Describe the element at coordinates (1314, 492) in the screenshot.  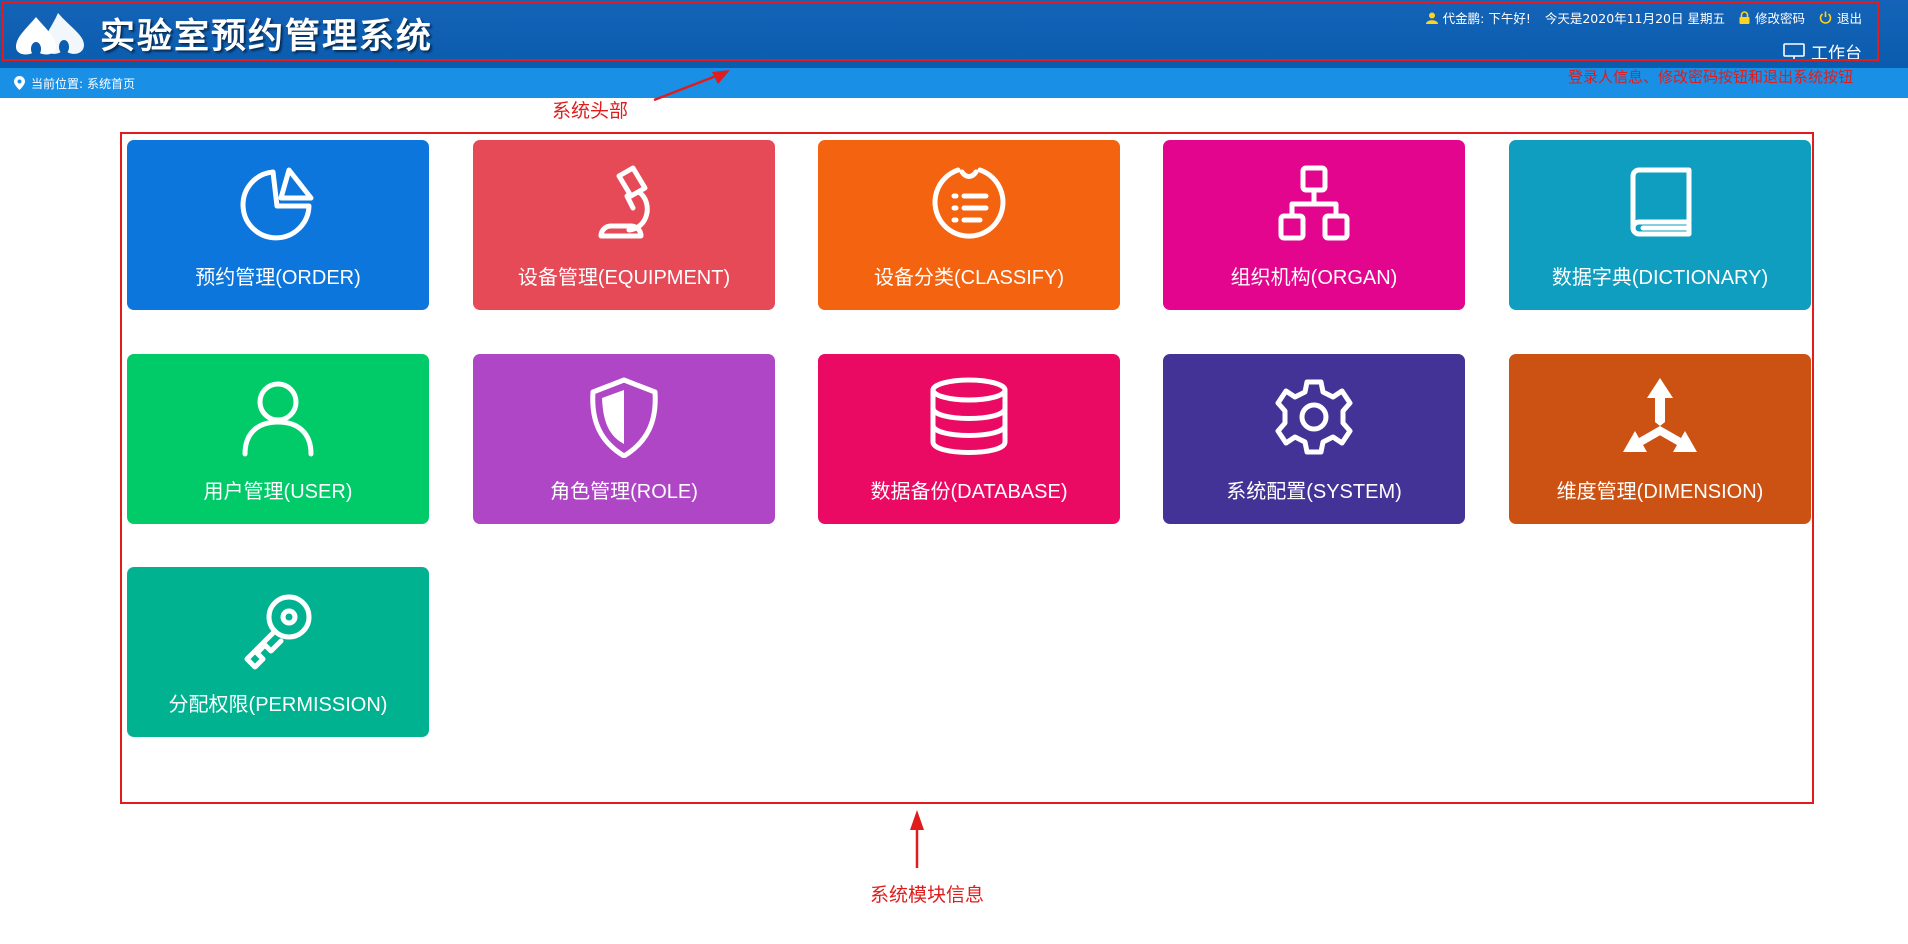
I see `module-label: 系统配置(SYSTEM)` at that location.